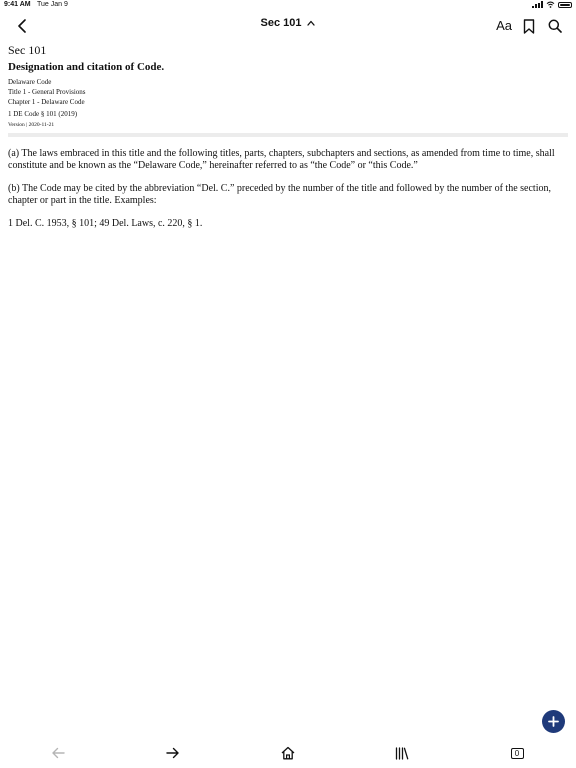 This screenshot has width=576, height=768. I want to click on bottom-toolbar: 0, so click(288, 753).